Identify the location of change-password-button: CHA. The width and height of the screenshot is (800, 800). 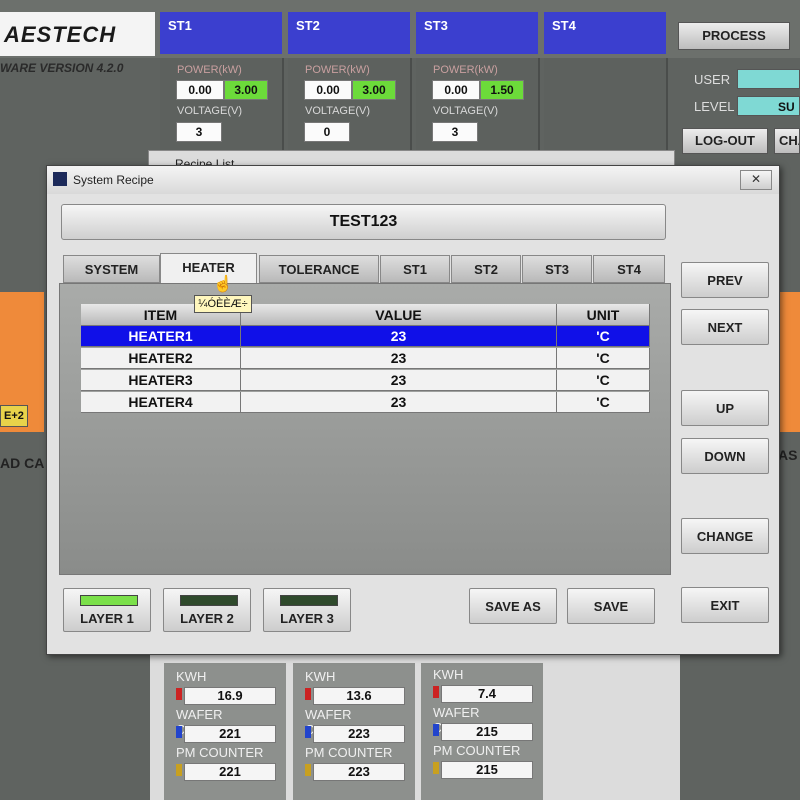
(787, 141).